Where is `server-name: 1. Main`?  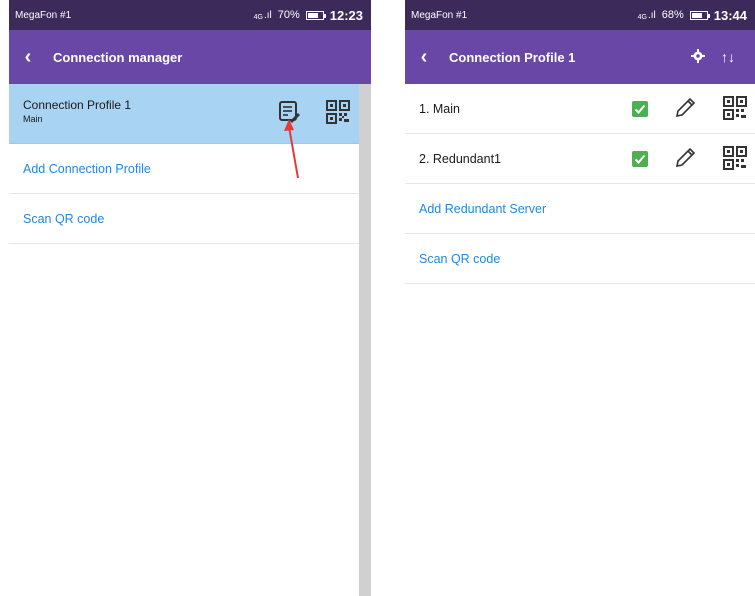 server-name: 1. Main is located at coordinates (439, 108).